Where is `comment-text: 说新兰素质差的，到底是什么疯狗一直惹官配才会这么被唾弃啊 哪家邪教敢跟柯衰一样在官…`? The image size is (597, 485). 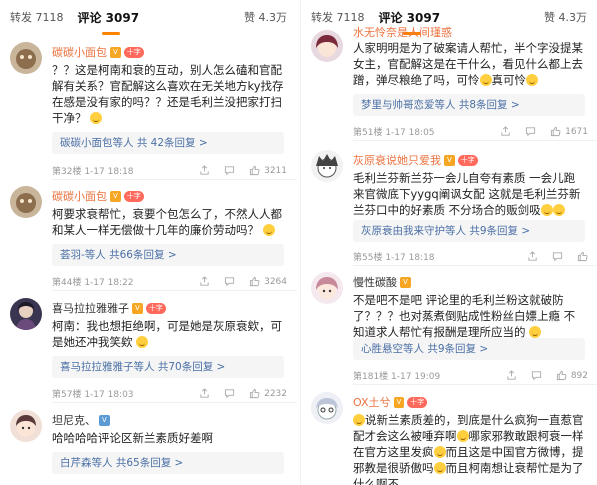
comment-text: 说新兰素质差的，到底是什么疯狗一直惹官配才会这么被唾弃啊 哪家邪教敢跟柯衰一样在官… is located at coordinates (469, 448).